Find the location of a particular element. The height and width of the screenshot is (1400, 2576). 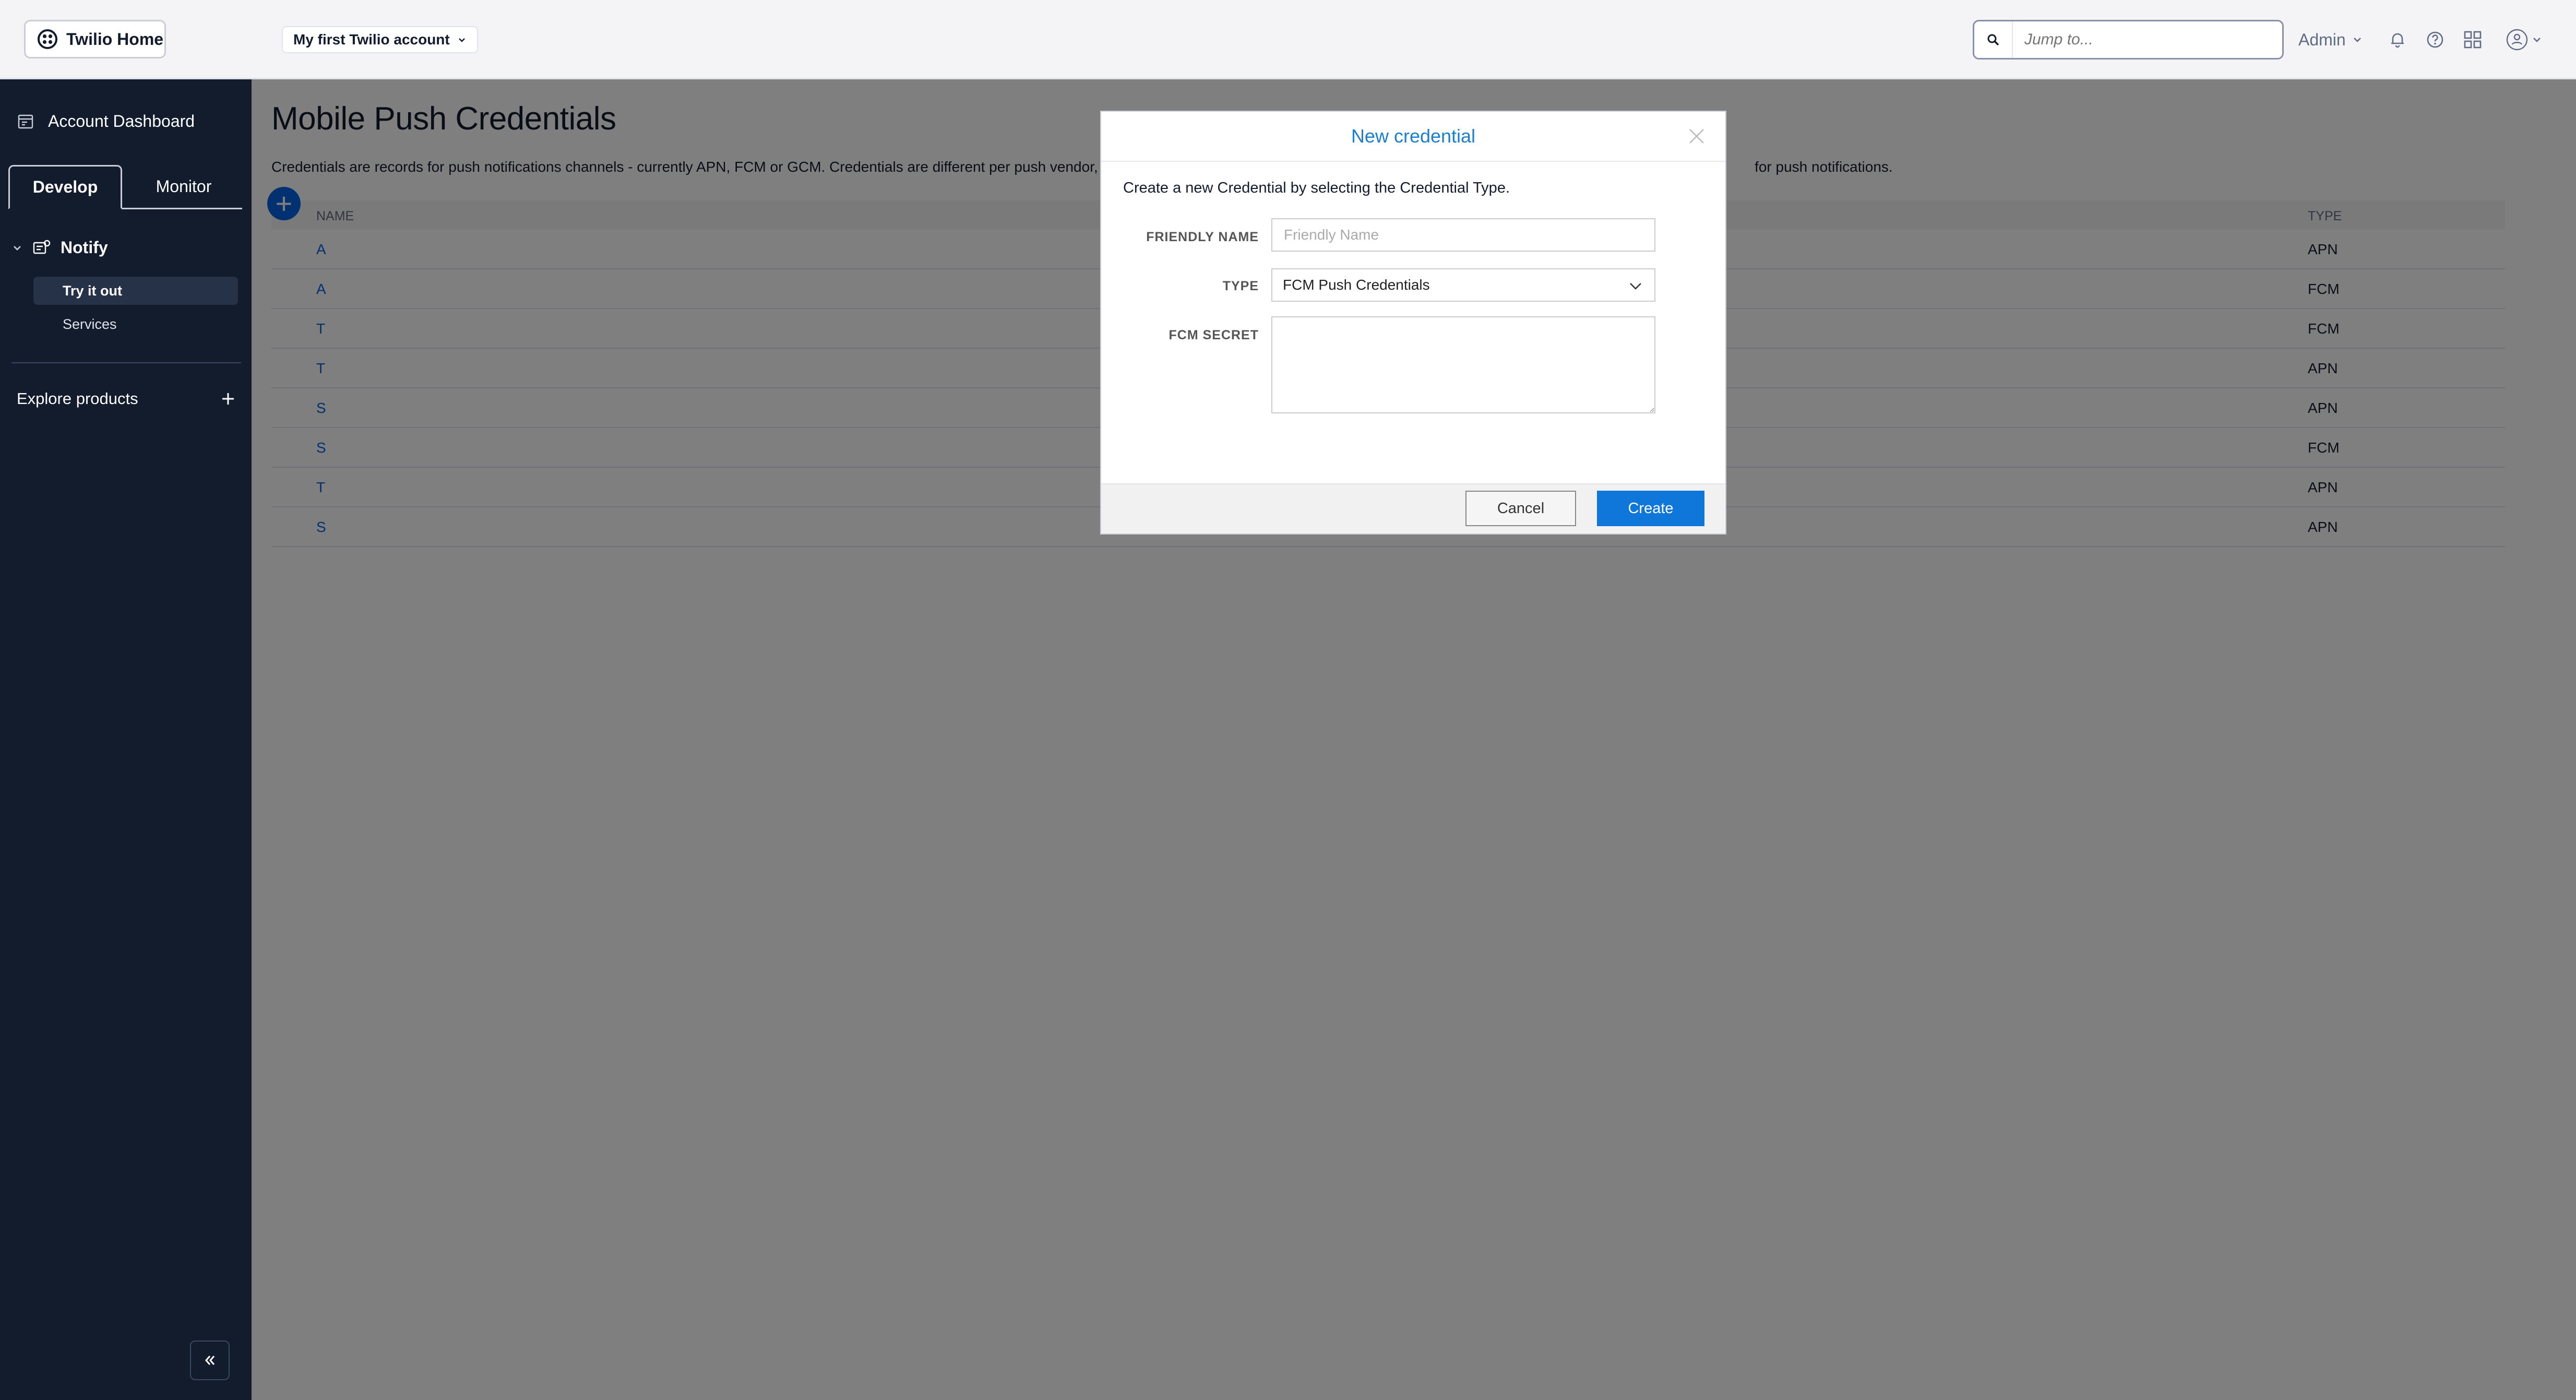

sidebar-item-label: Services is located at coordinates (90, 324).